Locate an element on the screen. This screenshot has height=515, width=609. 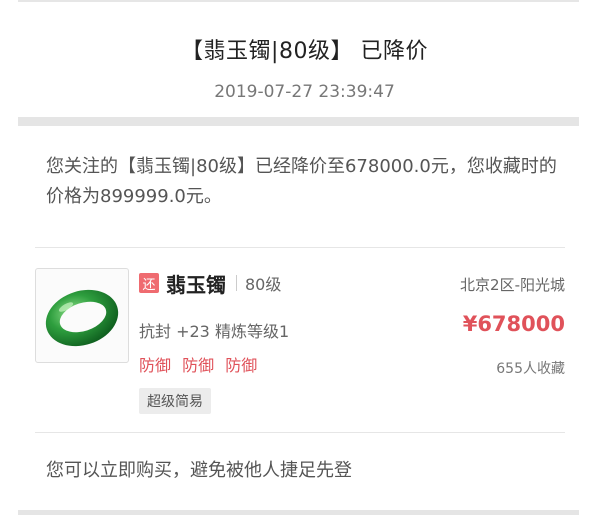
item-level: 80级 is located at coordinates (263, 284).